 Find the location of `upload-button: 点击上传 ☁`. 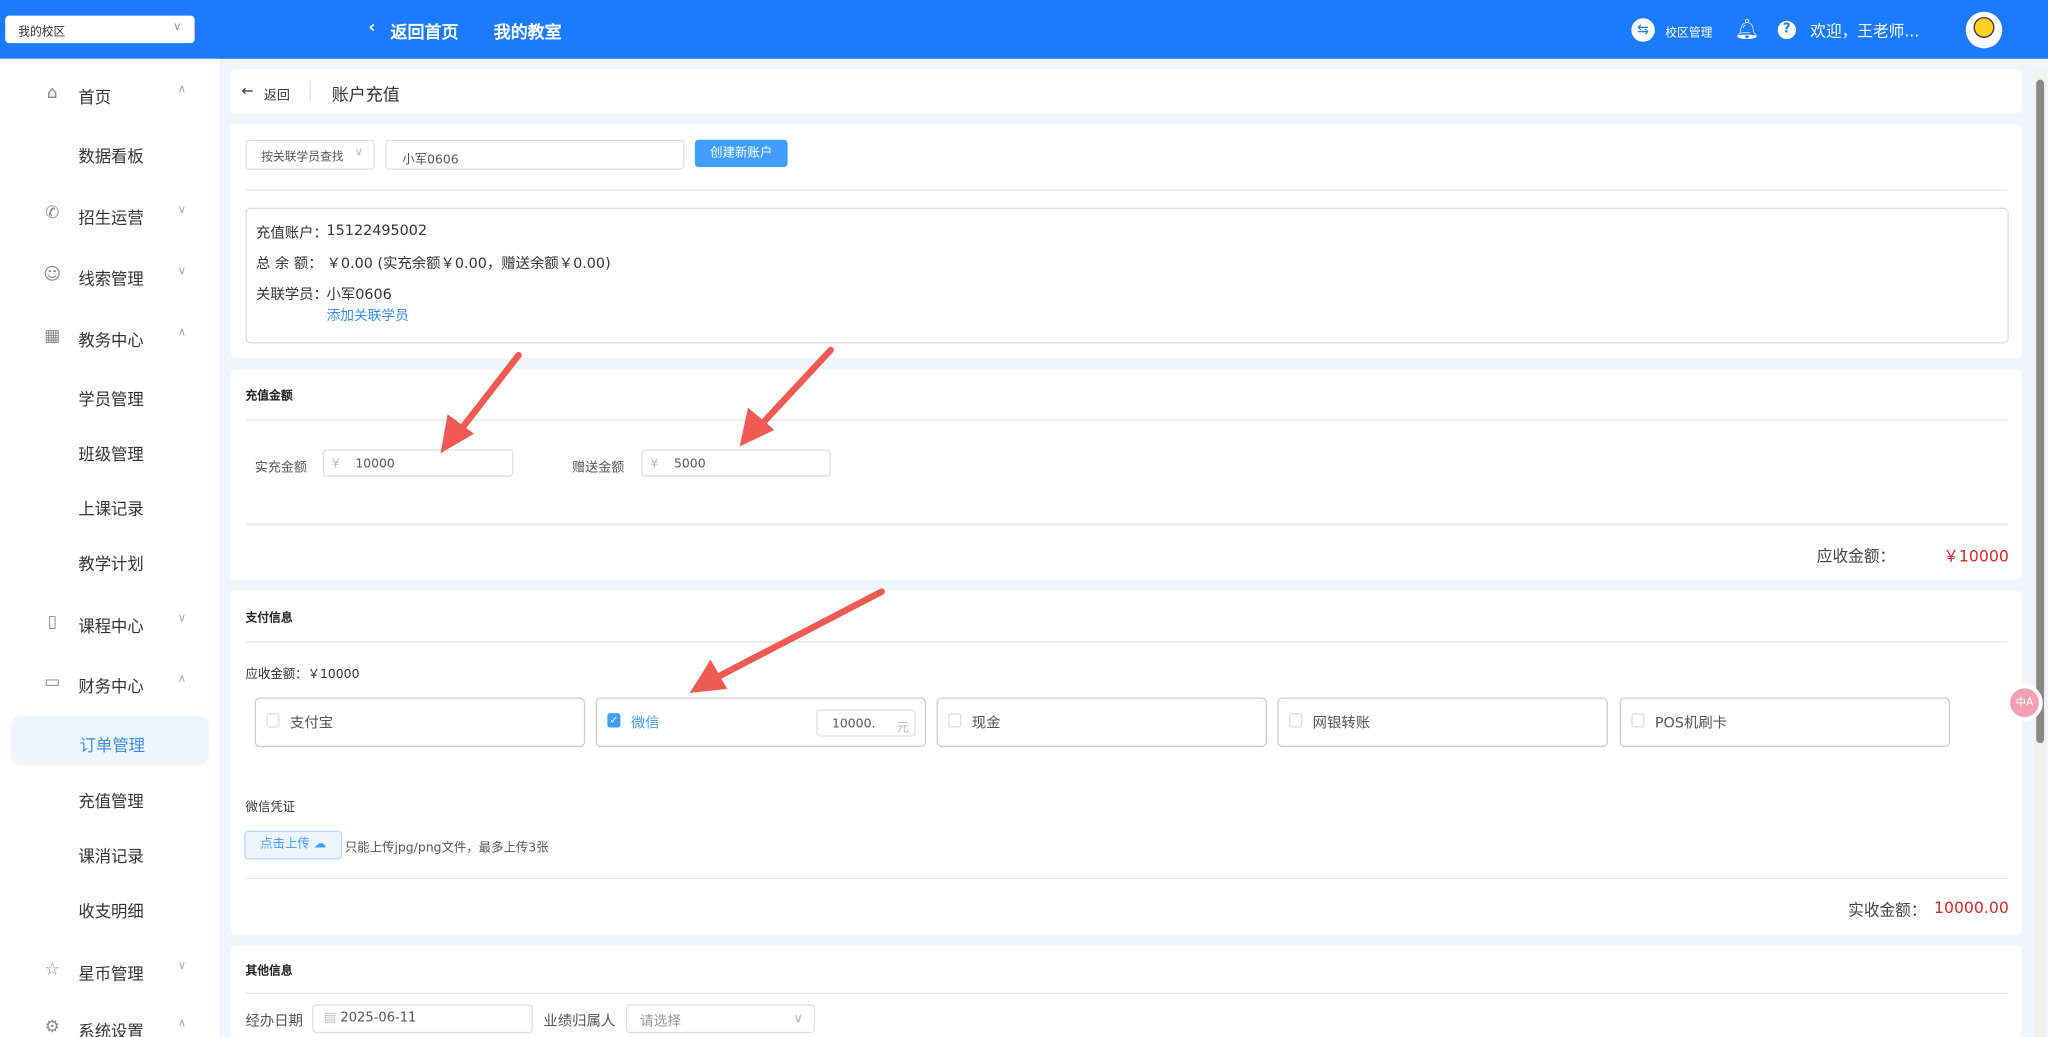

upload-button: 点击上传 ☁ is located at coordinates (293, 845).